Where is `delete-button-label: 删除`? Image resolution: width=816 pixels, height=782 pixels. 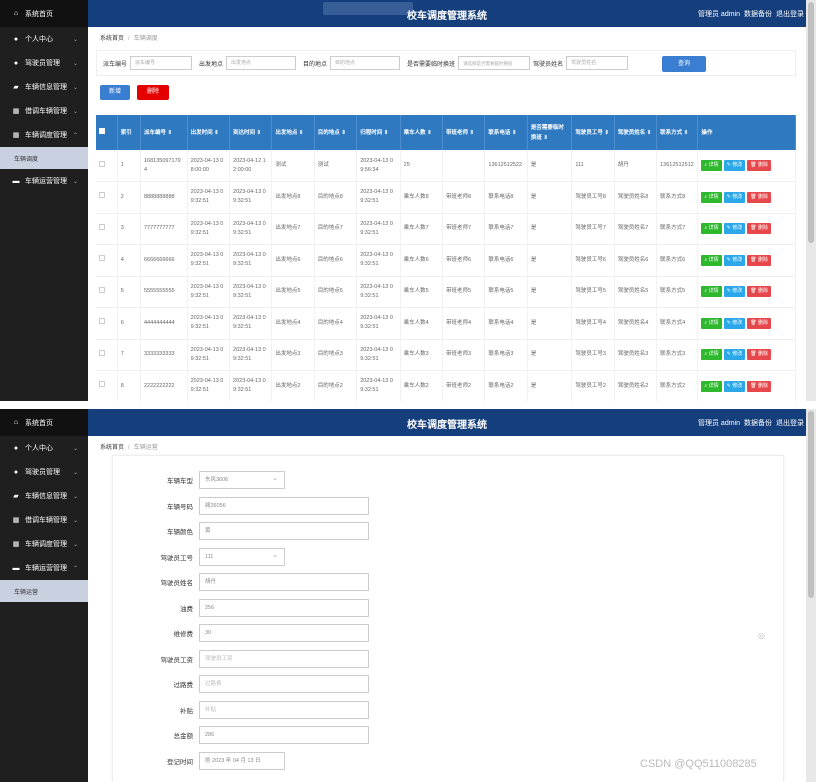 delete-button-label: 删除 is located at coordinates (763, 196).